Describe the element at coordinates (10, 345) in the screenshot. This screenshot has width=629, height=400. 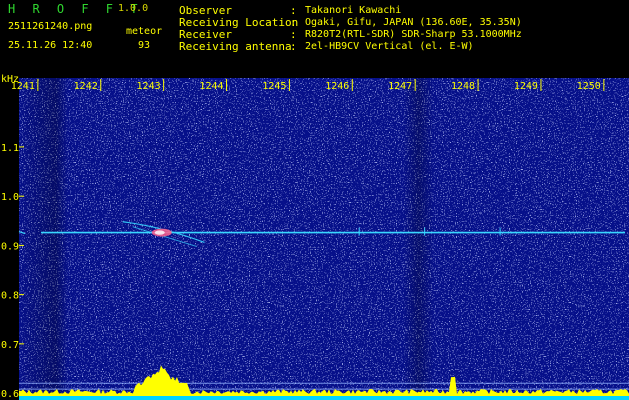
I see `freq-tick-label: 0.7` at that location.